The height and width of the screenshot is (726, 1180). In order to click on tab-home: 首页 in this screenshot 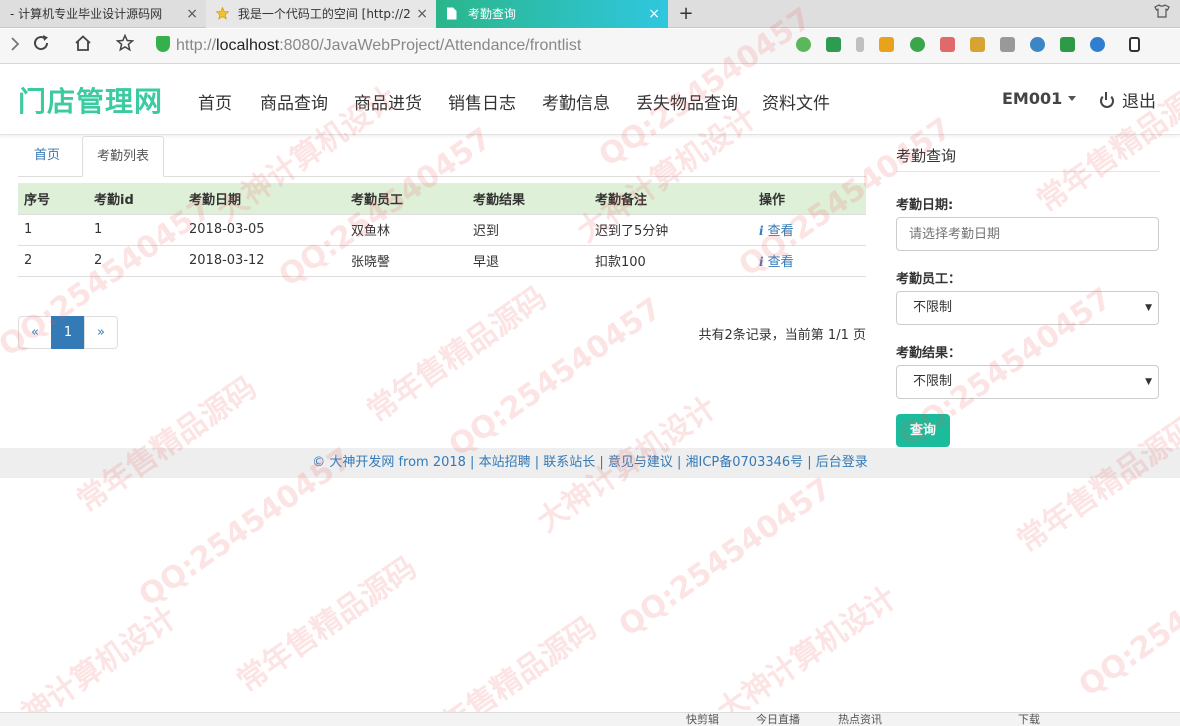, I will do `click(47, 156)`.